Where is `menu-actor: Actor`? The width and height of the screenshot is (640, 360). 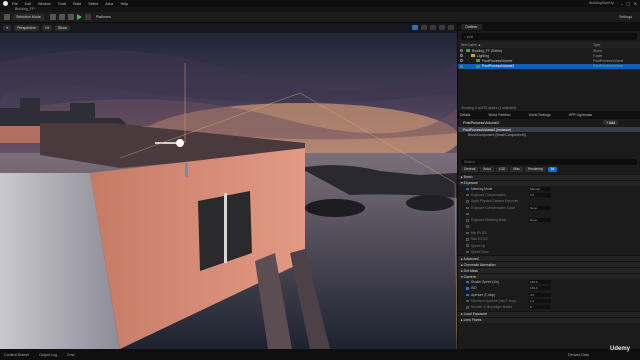 menu-actor: Actor is located at coordinates (109, 4).